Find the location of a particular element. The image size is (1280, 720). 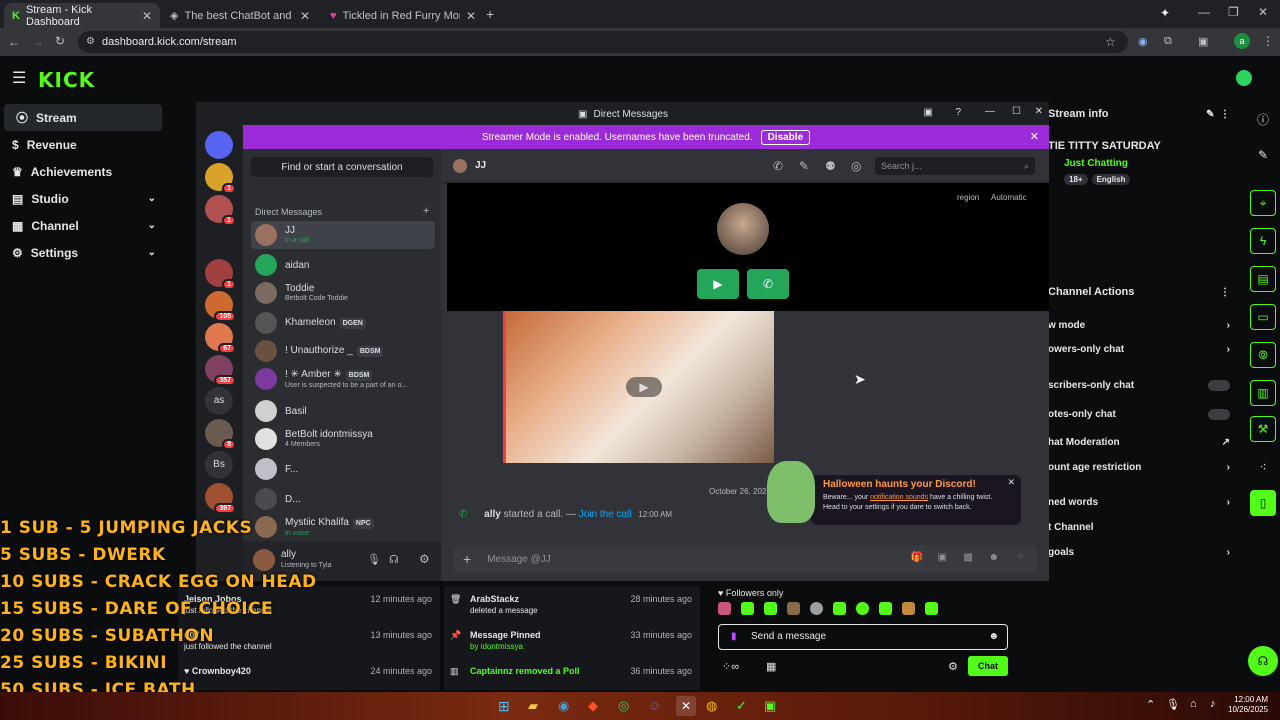

clock: 12:00 AM 10/26/2025 is located at coordinates (1248, 705).